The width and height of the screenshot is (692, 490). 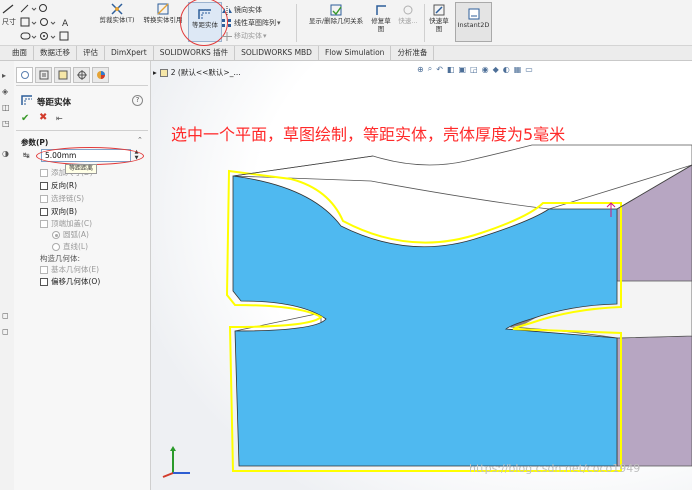 I want to click on apply-scene-icon: ▦, so click(x=518, y=69).